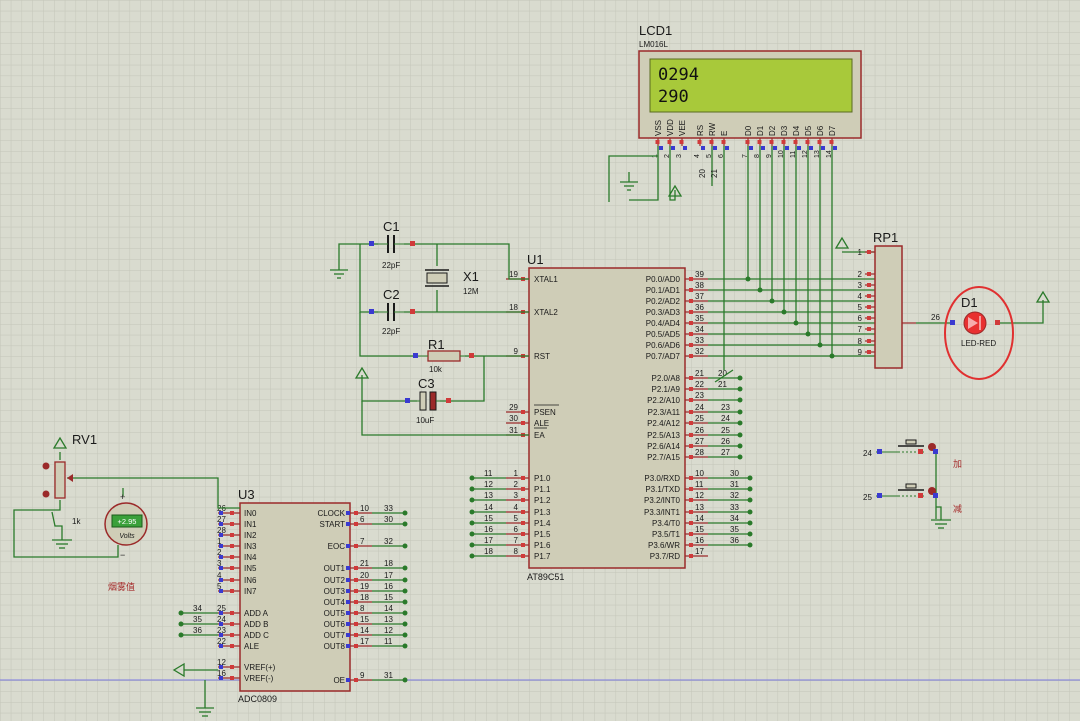  I want to click on u1-pin-name: P1.0, so click(542, 478).